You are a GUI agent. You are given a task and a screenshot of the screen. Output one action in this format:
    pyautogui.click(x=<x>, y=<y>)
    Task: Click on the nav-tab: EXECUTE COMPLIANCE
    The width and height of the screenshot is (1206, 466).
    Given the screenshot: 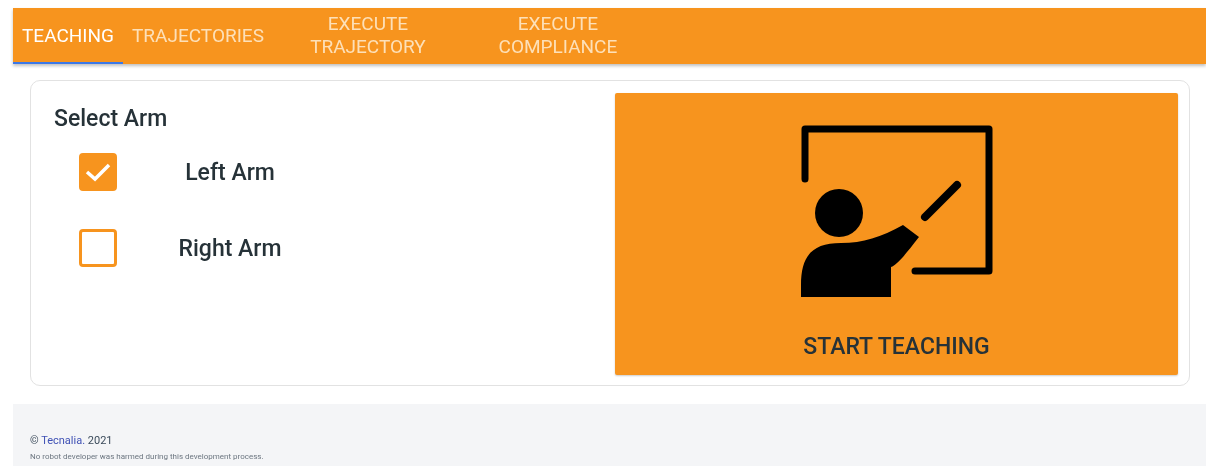 What is the action you would take?
    pyautogui.click(x=557, y=36)
    